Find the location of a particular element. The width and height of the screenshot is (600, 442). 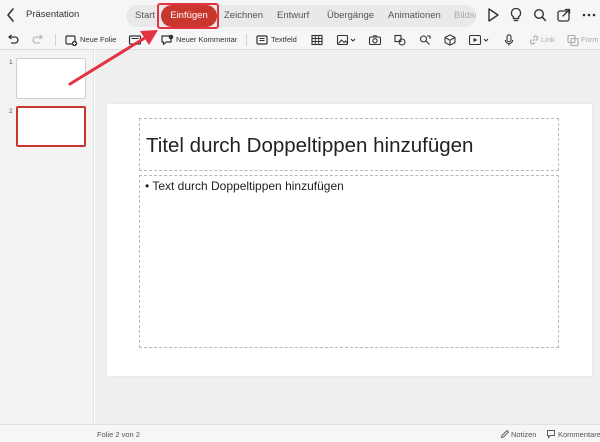

search-icon is located at coordinates (540, 15).